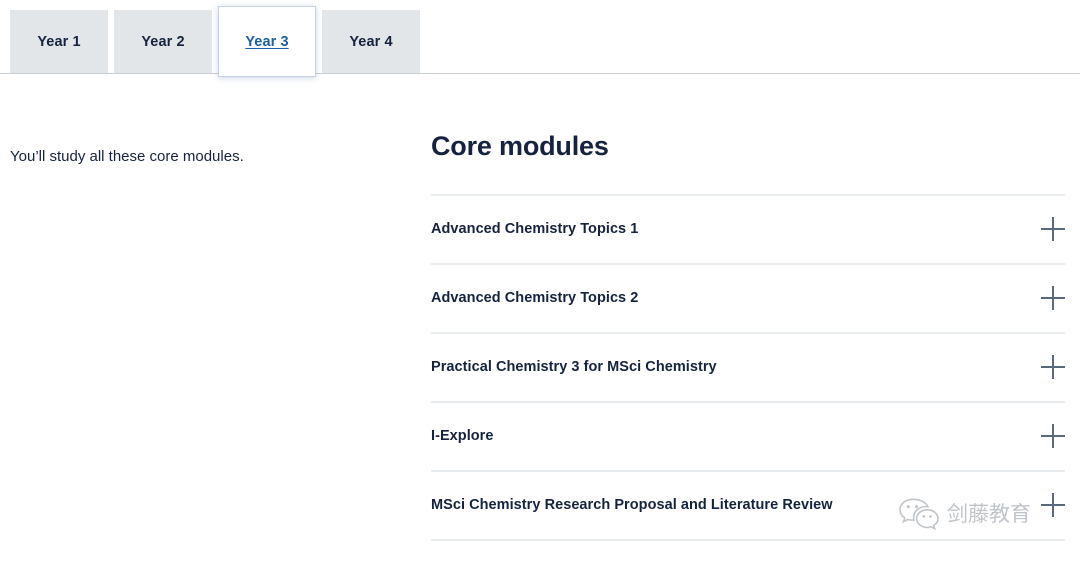 The image size is (1080, 566). I want to click on tab-label: Year 3, so click(267, 41).